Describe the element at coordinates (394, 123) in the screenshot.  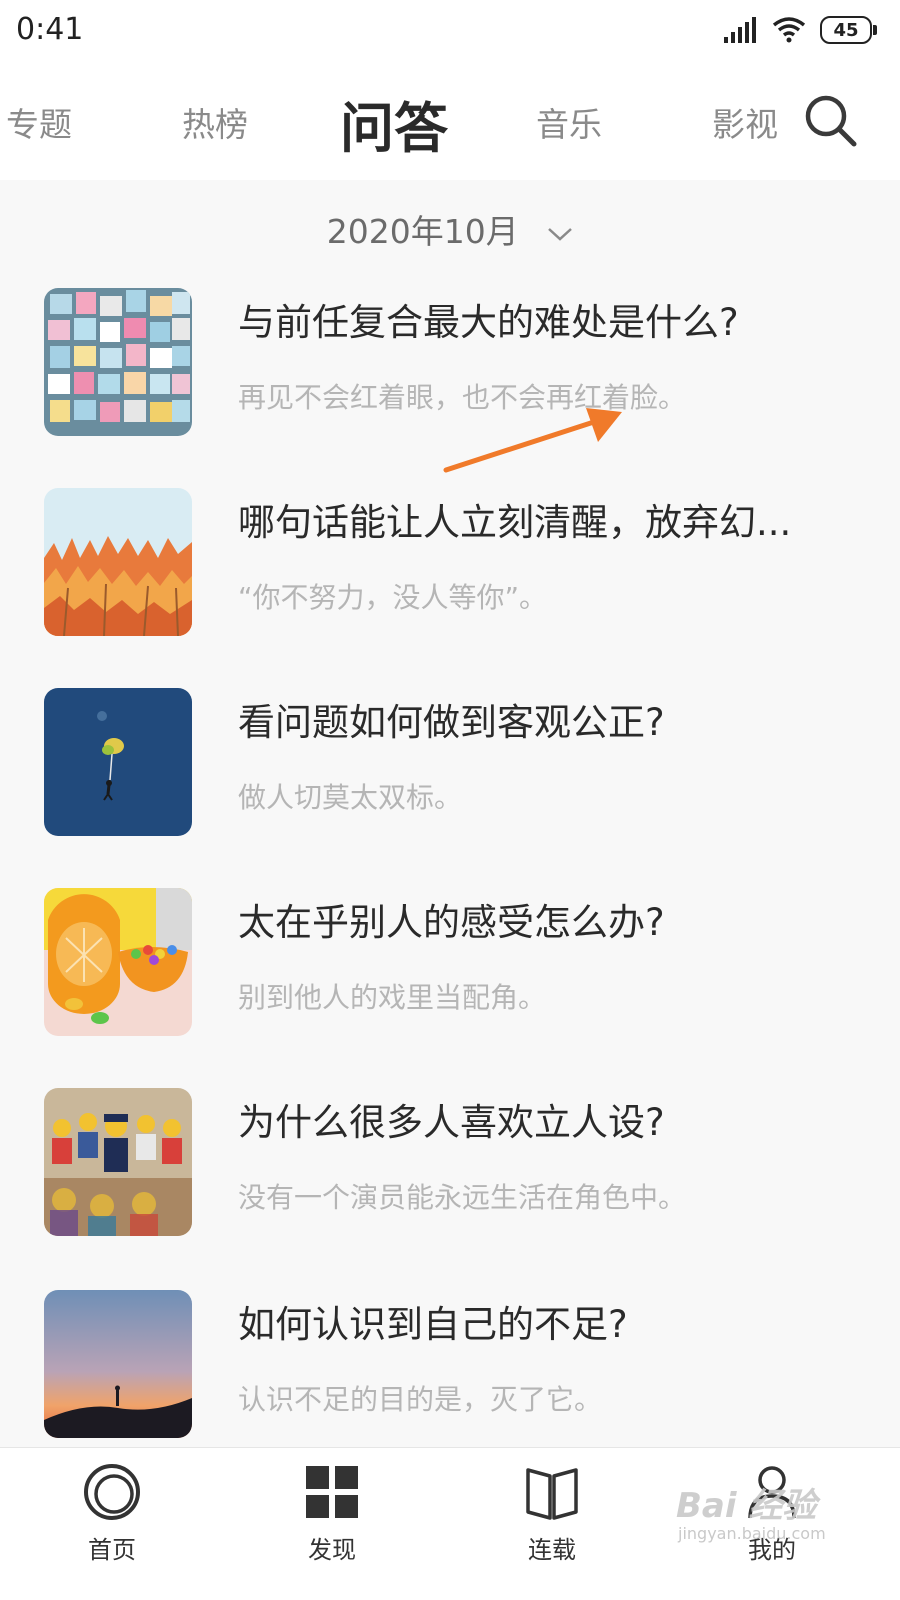
I see `tab-qa: 问答` at that location.